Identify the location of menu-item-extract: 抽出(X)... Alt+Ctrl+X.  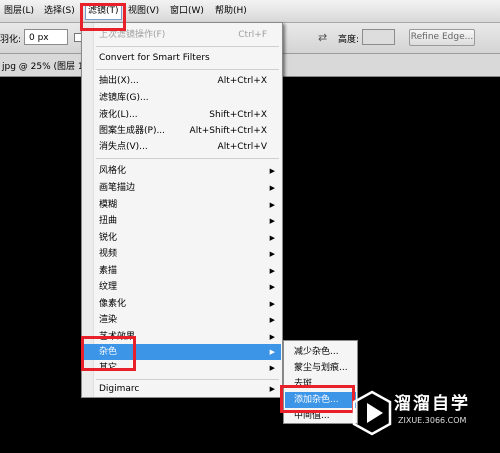
(182, 81).